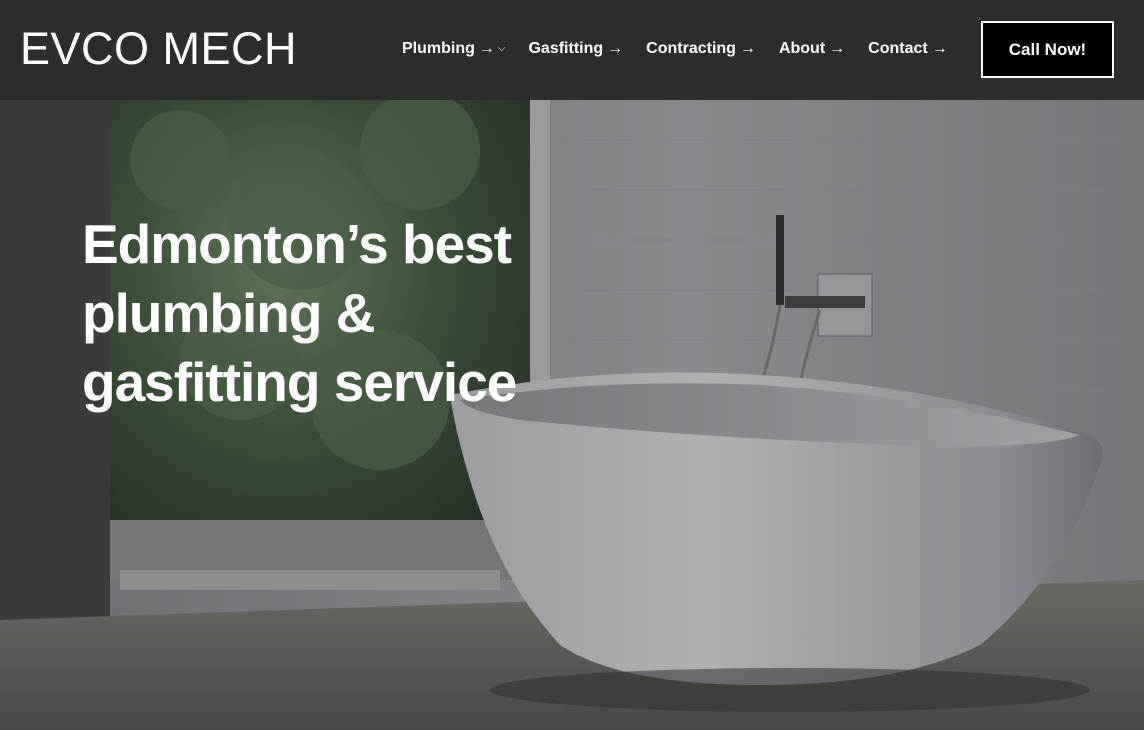 The height and width of the screenshot is (730, 1144). Describe the element at coordinates (566, 48) in the screenshot. I see `nav-label: Gasfitting` at that location.